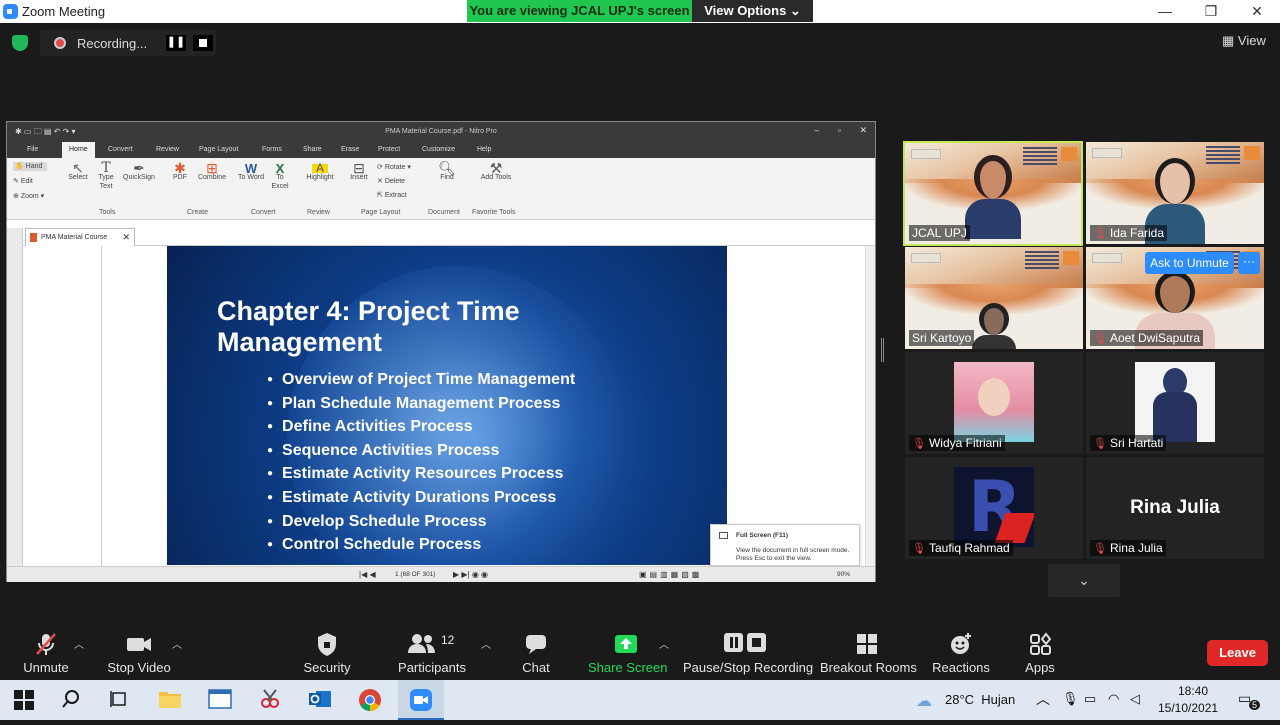 The height and width of the screenshot is (725, 1280). What do you see at coordinates (203, 43) in the screenshot?
I see `stop-recording-button` at bounding box center [203, 43].